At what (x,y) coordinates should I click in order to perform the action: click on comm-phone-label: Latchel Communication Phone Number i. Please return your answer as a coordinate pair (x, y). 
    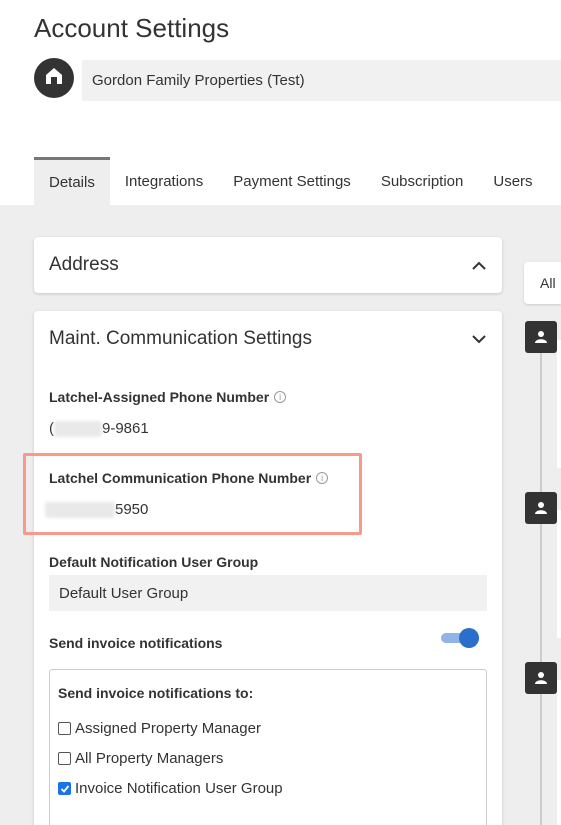
    Looking at the image, I should click on (189, 478).